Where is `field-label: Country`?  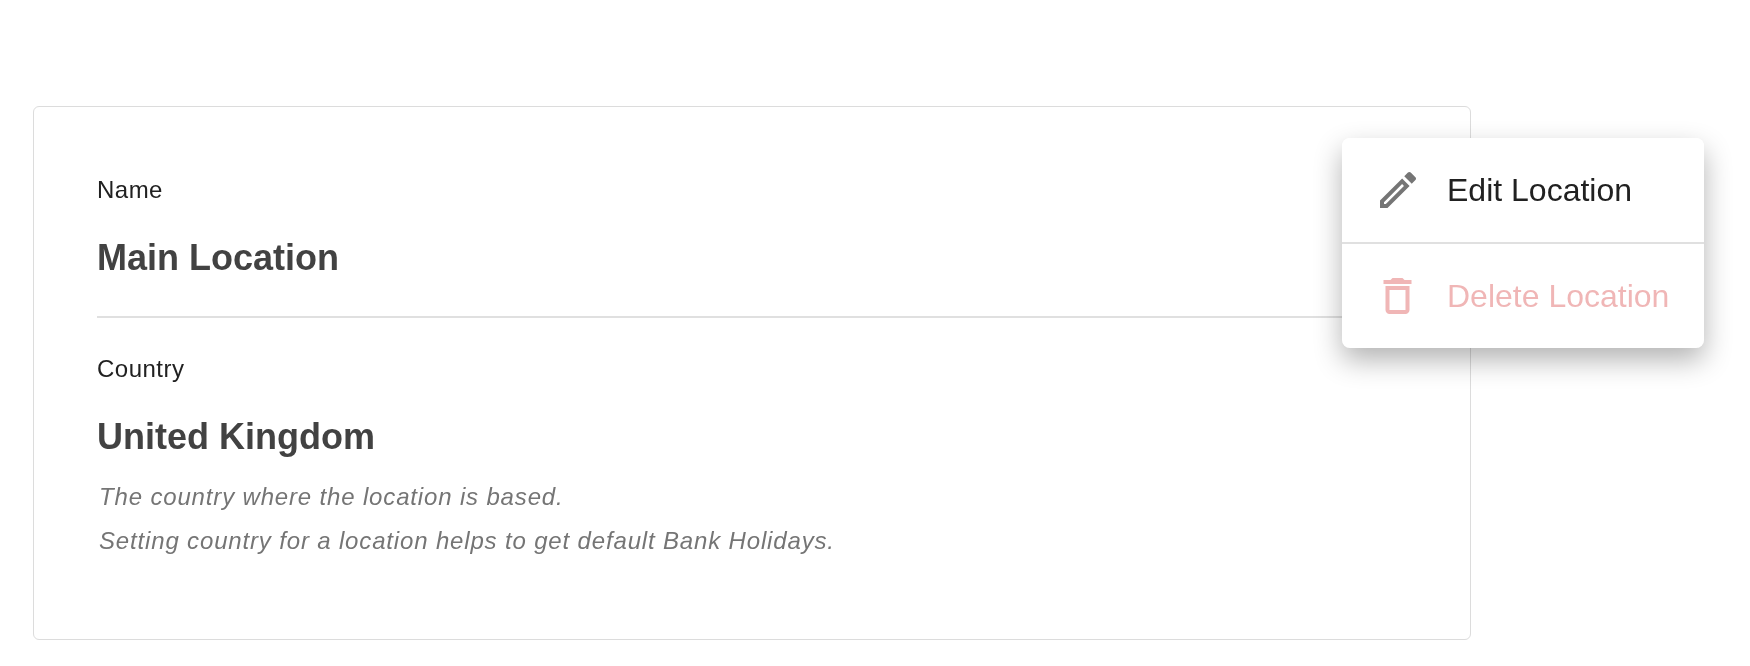
field-label: Country is located at coordinates (141, 369).